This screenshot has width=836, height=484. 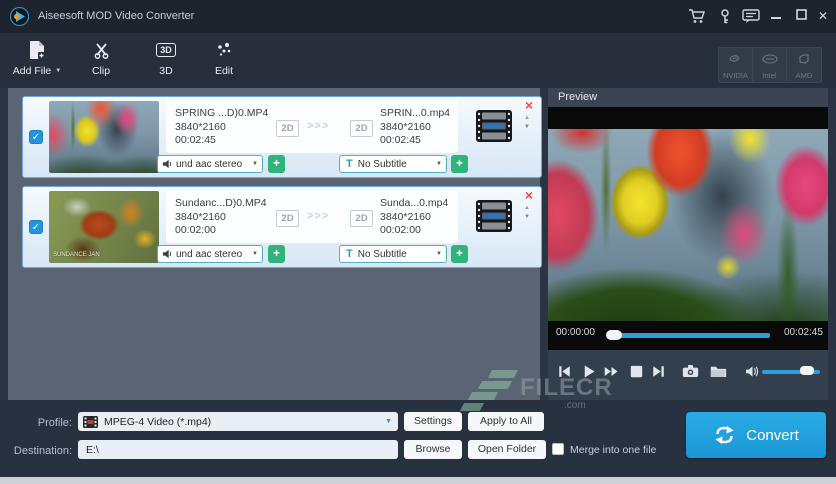 What do you see at coordinates (224, 50) in the screenshot?
I see `edit-sparkle-icon` at bounding box center [224, 50].